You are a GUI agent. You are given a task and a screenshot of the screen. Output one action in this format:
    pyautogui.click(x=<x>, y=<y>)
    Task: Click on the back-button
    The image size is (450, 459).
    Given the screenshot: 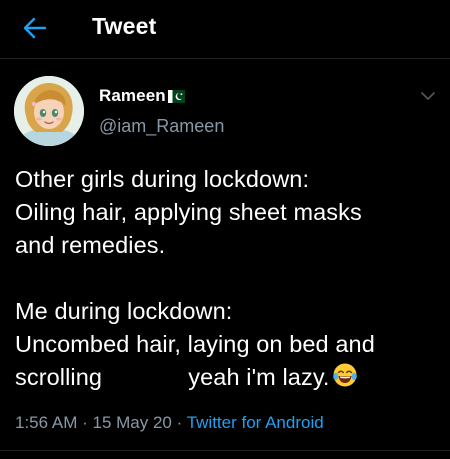 What is the action you would take?
    pyautogui.click(x=35, y=28)
    